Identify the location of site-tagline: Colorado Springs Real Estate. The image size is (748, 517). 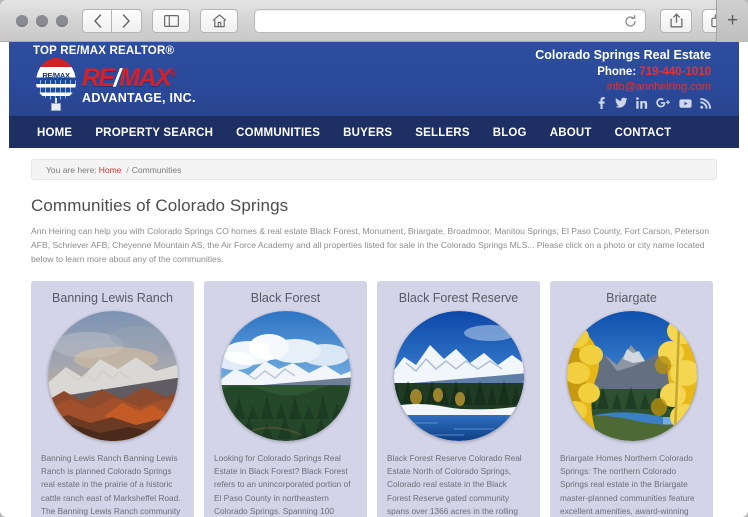
(623, 55).